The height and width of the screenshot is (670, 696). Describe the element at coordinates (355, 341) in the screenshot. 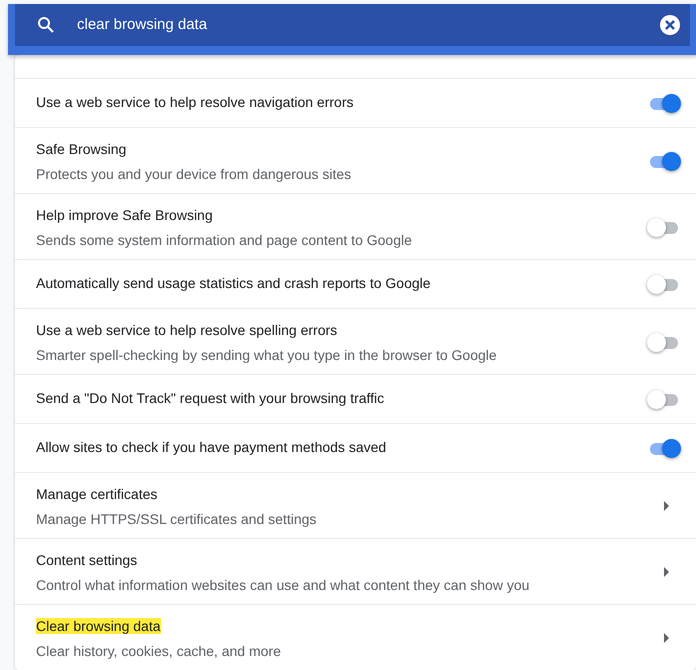

I see `settings-row: Use a web service to help resolve spelling errors Smarter spell-checking by sending what you type in the browser to Google` at that location.